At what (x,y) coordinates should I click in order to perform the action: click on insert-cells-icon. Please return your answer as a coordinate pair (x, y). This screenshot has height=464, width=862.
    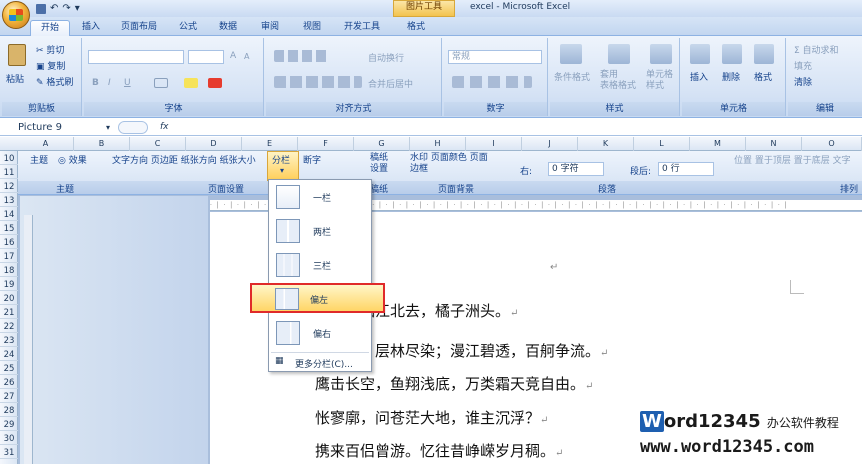
    Looking at the image, I should click on (700, 54).